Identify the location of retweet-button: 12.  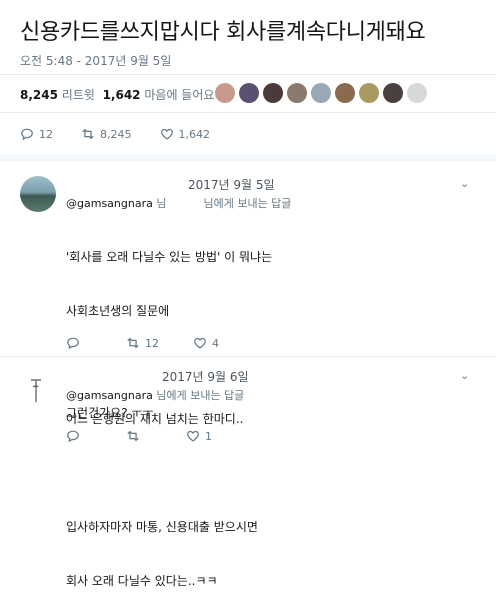
(142, 343).